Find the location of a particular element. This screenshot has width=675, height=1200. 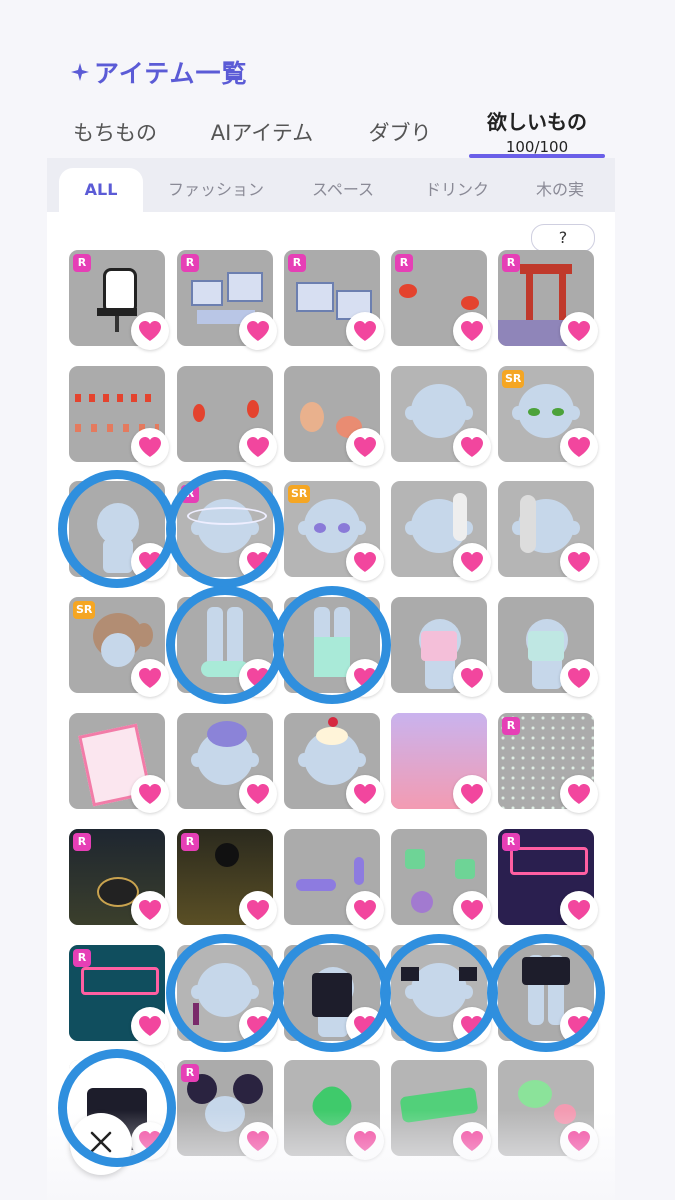

item-cherry-cream-hat is located at coordinates (334, 763).